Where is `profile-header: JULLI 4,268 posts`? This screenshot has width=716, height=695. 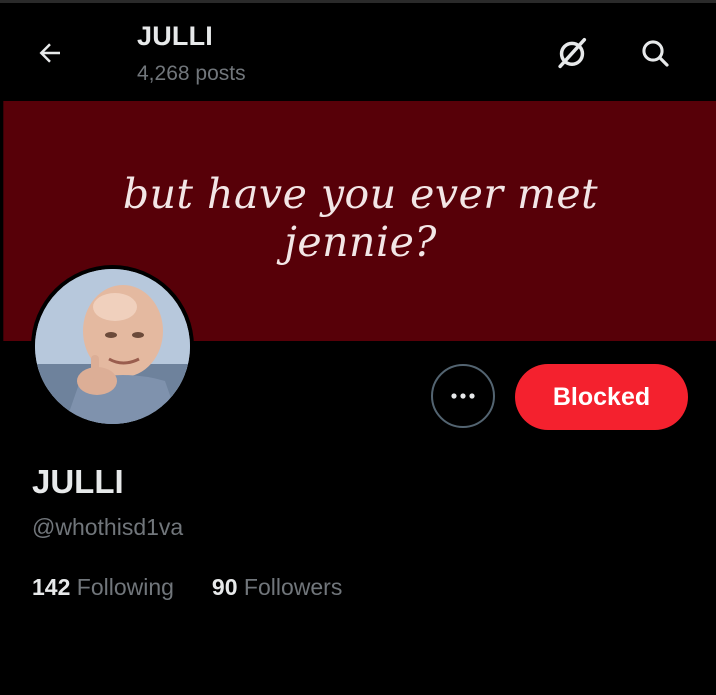
profile-header: JULLI 4,268 posts is located at coordinates (358, 51).